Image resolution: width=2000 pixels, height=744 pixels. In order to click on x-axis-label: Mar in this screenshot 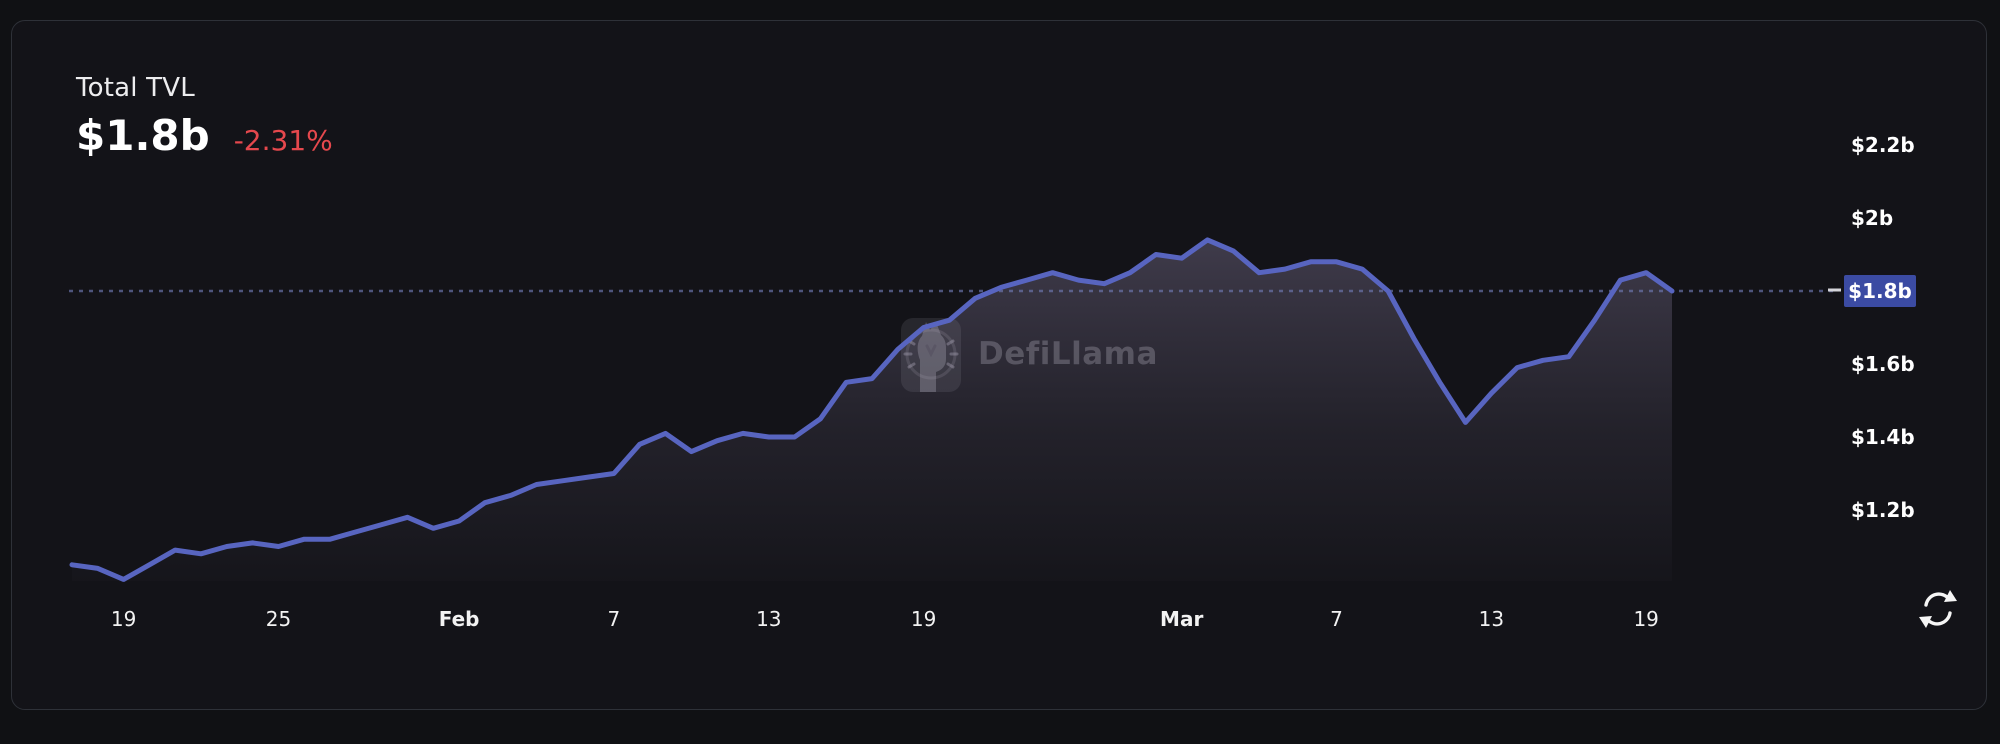, I will do `click(1182, 619)`.